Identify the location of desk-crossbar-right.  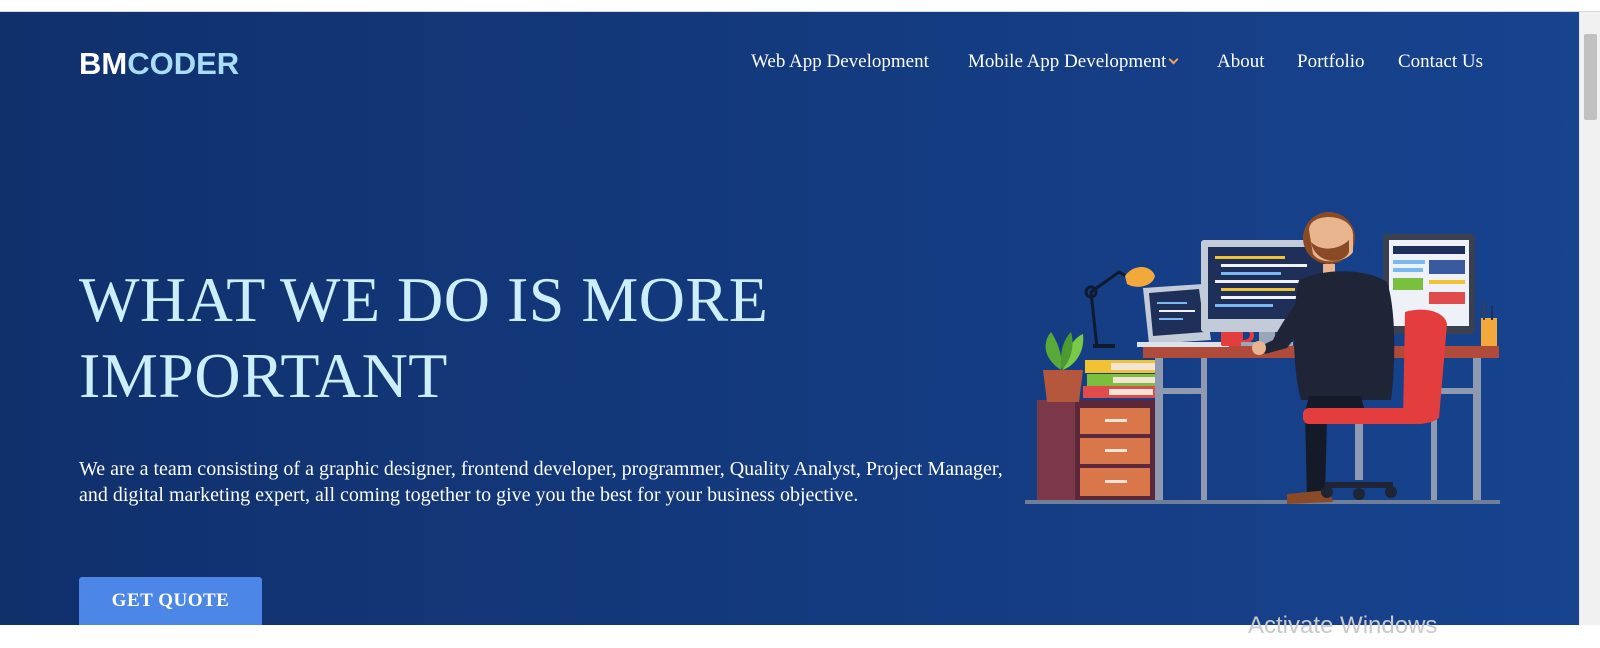
(1455, 391).